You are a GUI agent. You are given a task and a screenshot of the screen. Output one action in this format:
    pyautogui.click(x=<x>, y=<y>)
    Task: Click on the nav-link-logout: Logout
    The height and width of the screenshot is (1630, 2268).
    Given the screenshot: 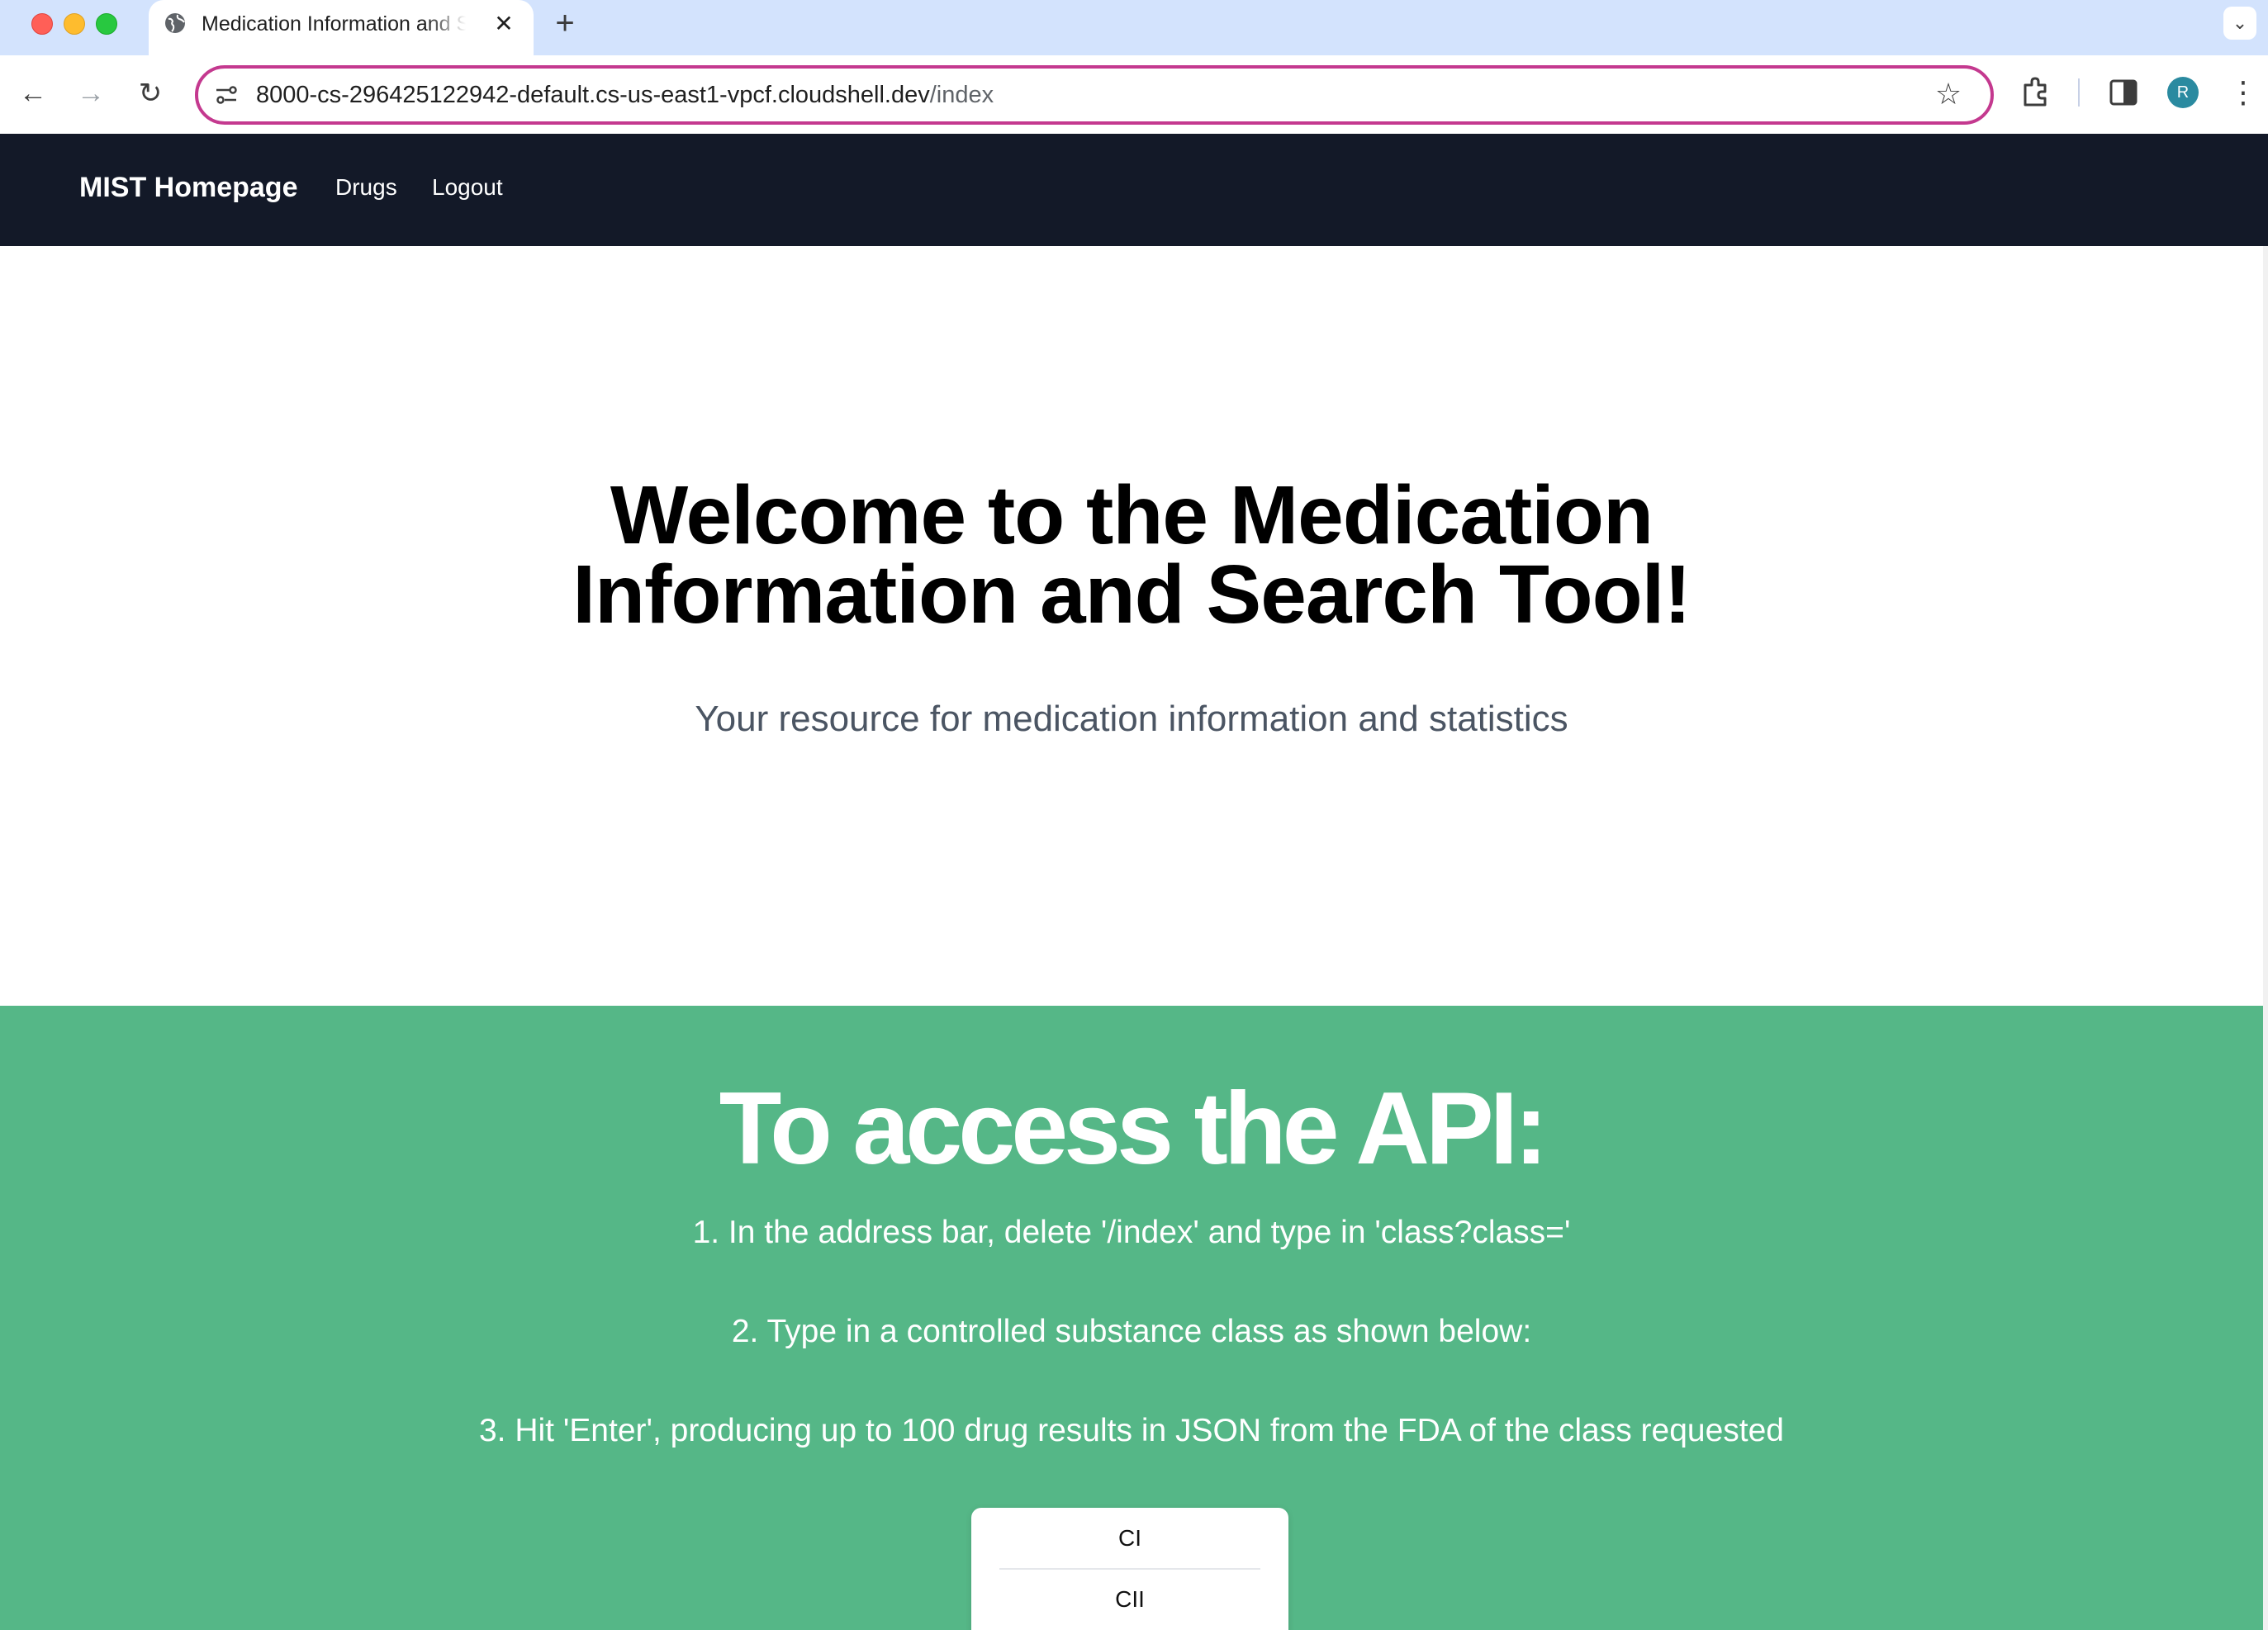 What is the action you would take?
    pyautogui.click(x=467, y=187)
    